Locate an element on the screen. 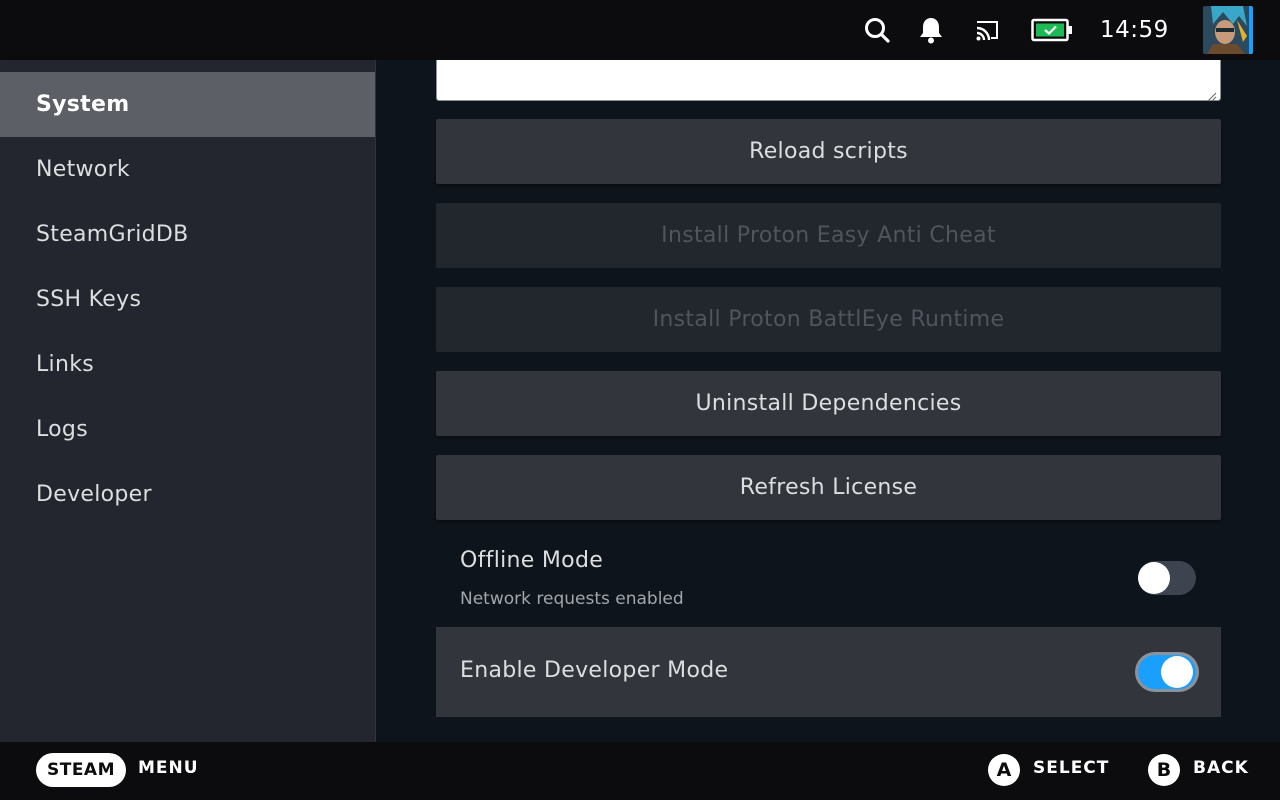 The image size is (1280, 800). sidebar-item-system: System is located at coordinates (187, 104).